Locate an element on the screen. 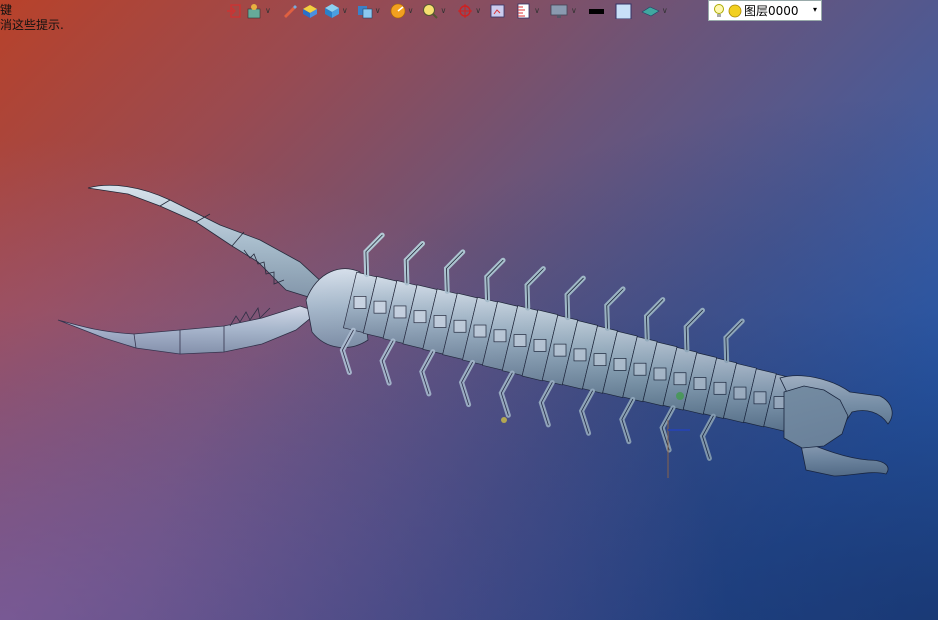  ruler-icon is located at coordinates (523, 10).